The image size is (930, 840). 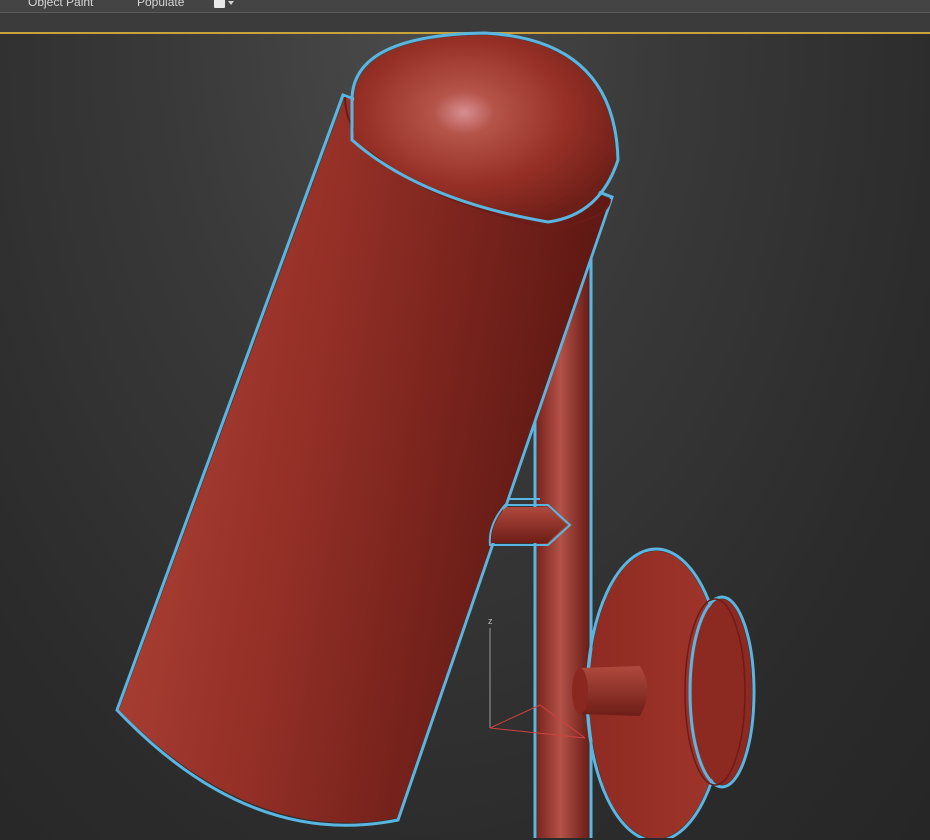 I want to click on mount-connector-rod, so click(x=610, y=691).